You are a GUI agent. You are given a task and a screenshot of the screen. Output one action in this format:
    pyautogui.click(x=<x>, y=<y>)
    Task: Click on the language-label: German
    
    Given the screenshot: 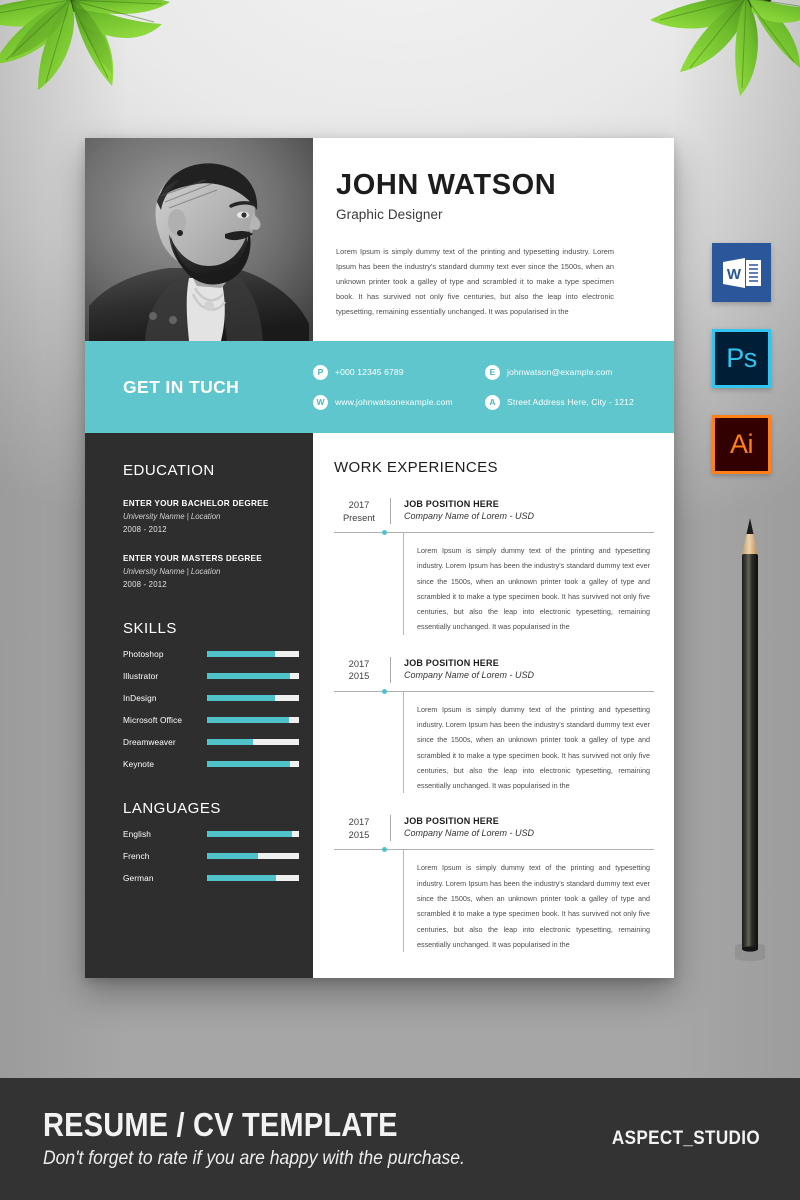 What is the action you would take?
    pyautogui.click(x=138, y=878)
    